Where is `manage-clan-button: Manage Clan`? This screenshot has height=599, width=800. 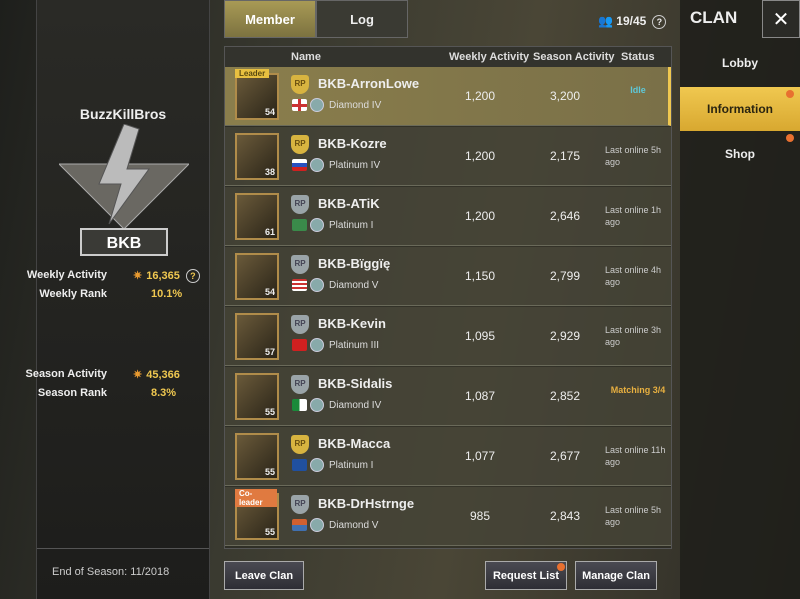
manage-clan-button: Manage Clan is located at coordinates (616, 575).